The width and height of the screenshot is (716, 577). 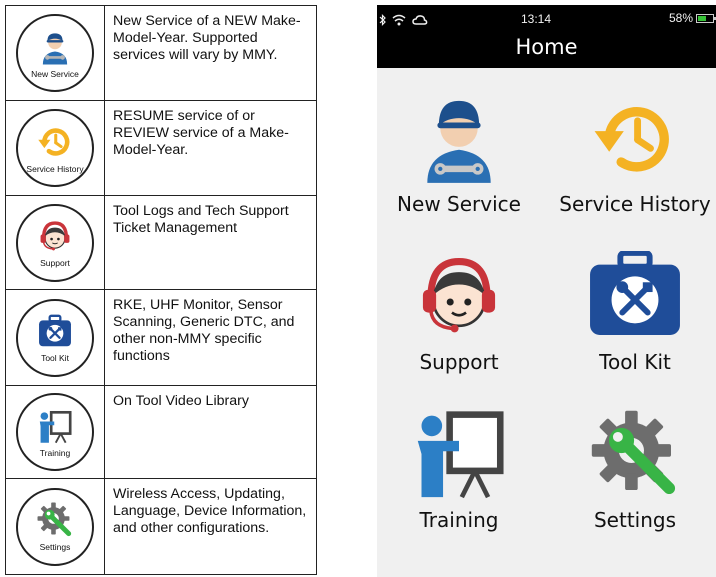 I want to click on legend-icon-badge-support: Support, so click(x=55, y=242).